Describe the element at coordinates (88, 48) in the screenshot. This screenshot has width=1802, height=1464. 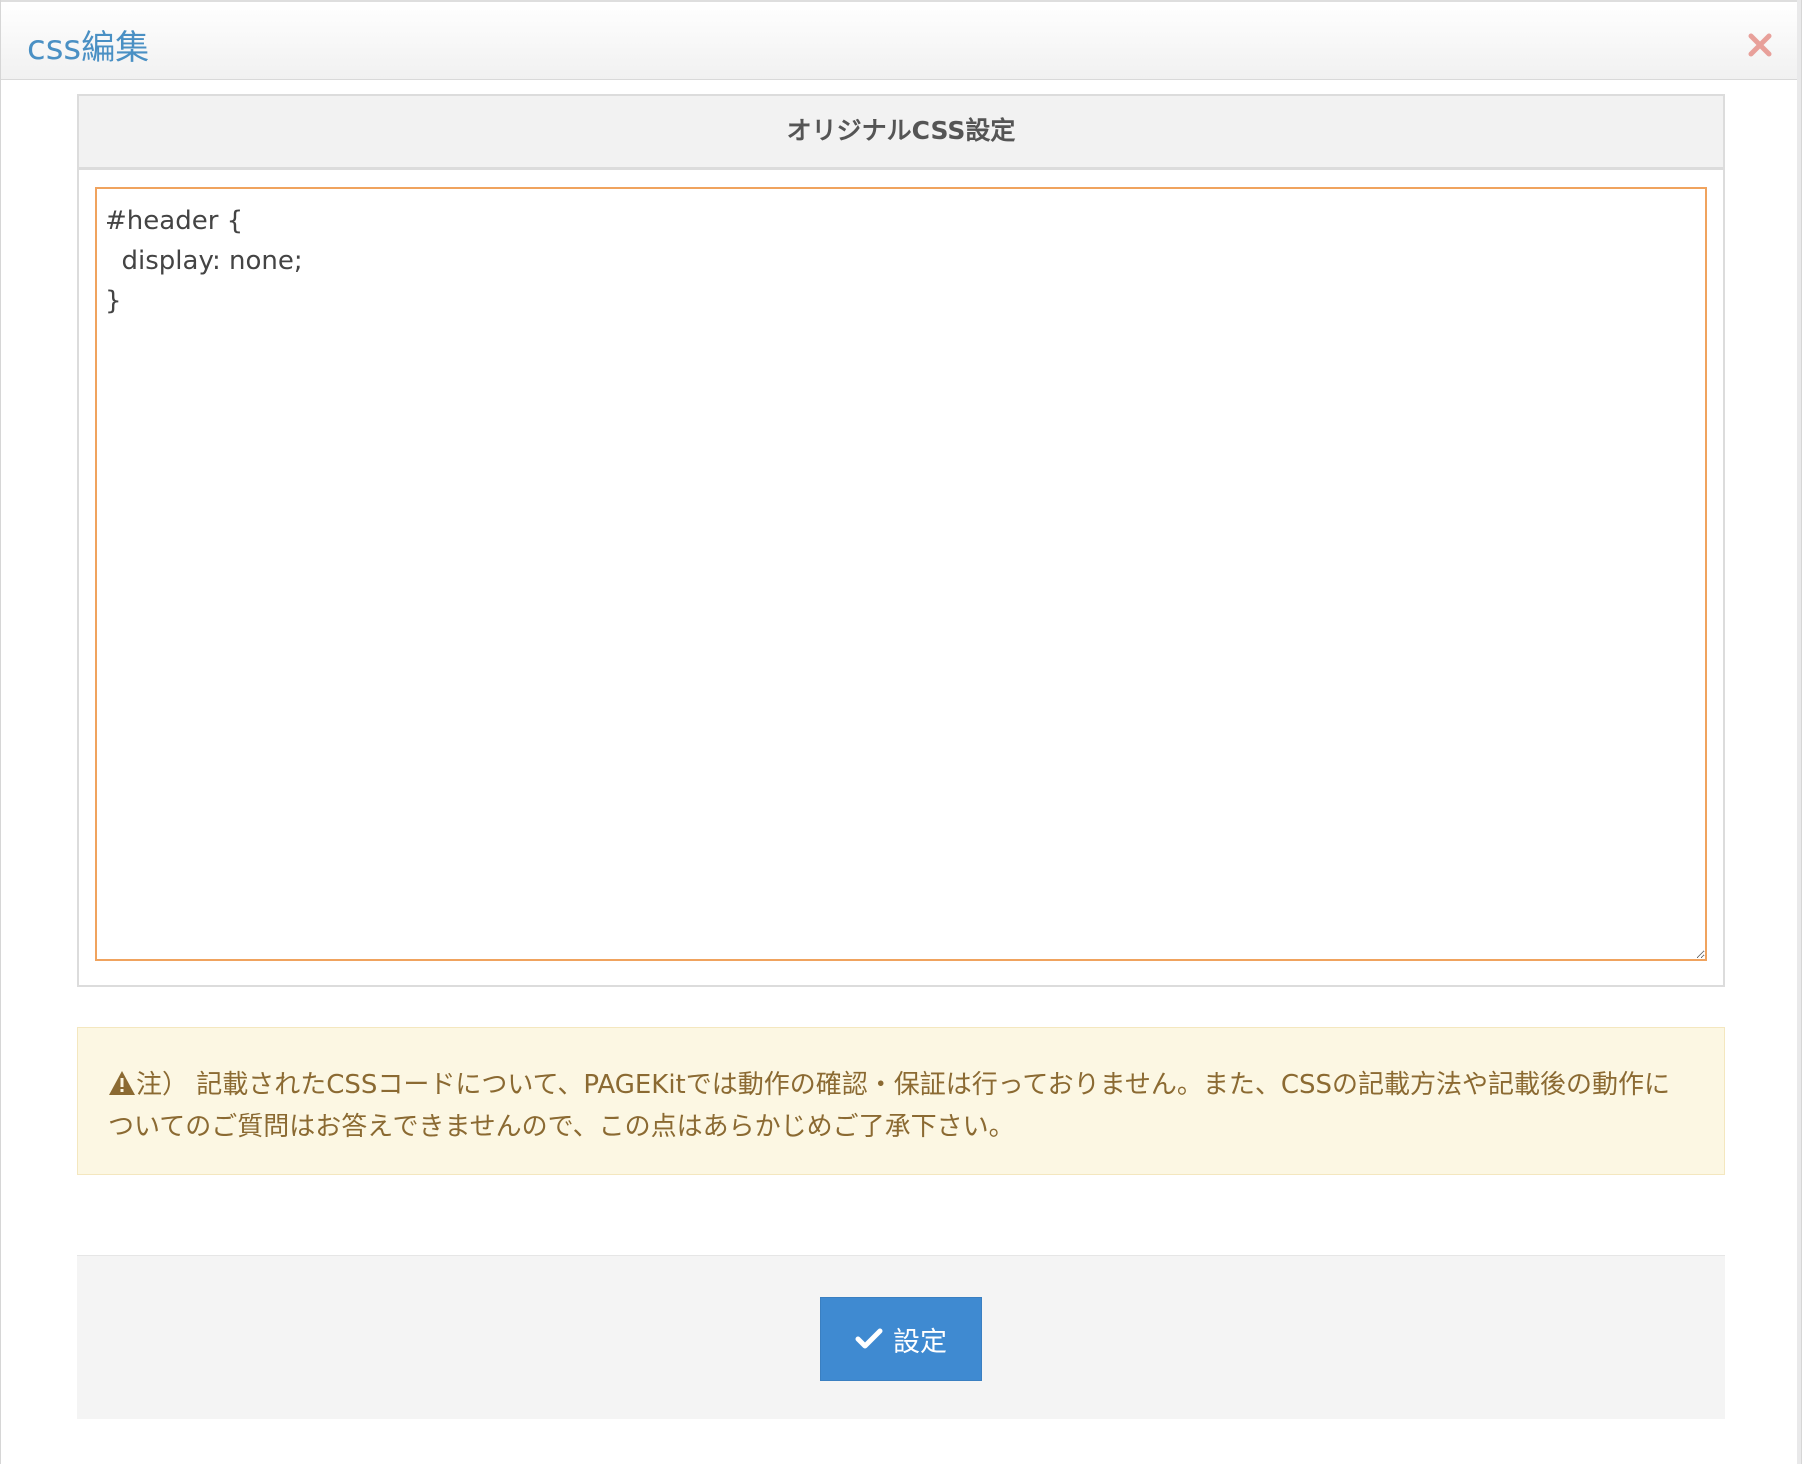
I see `dialog-title: css編集` at that location.